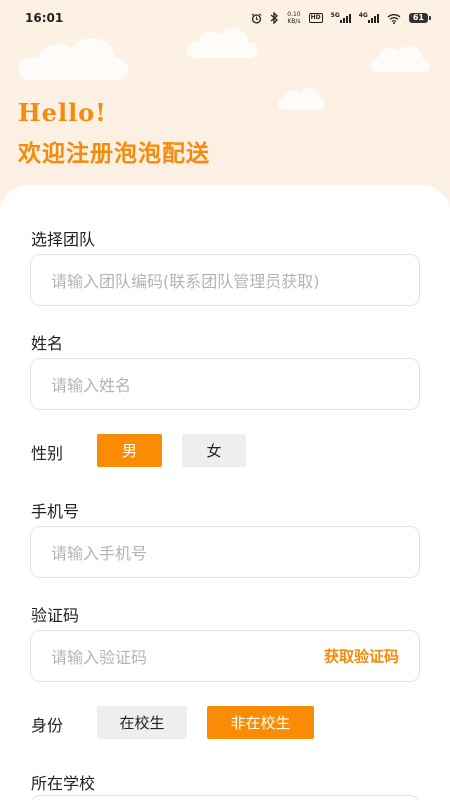  Describe the element at coordinates (363, 15) in the screenshot. I see `net-4g-label: 4G` at that location.